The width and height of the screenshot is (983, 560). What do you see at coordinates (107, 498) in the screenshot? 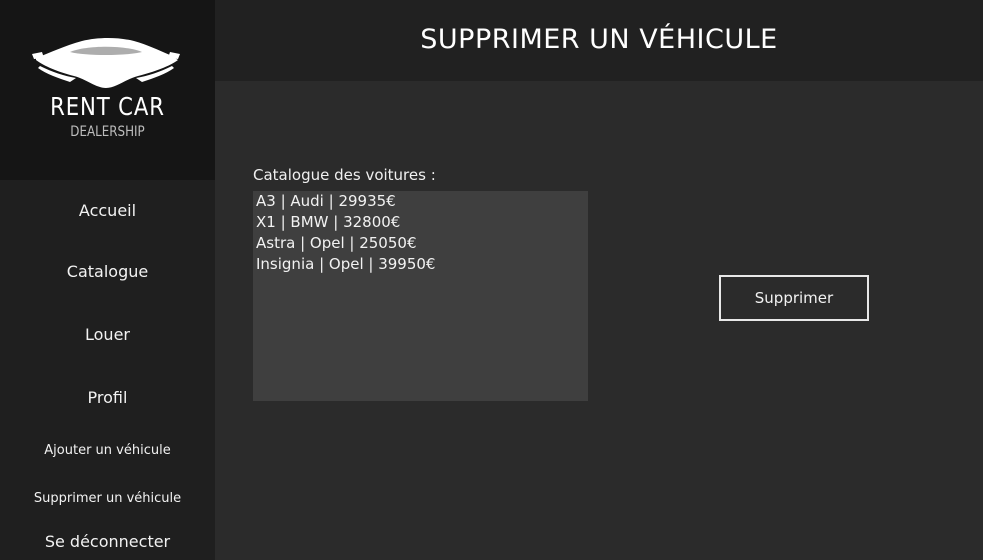
I see `nav-supprimer-vehicule: Supprimer un véhicule` at bounding box center [107, 498].